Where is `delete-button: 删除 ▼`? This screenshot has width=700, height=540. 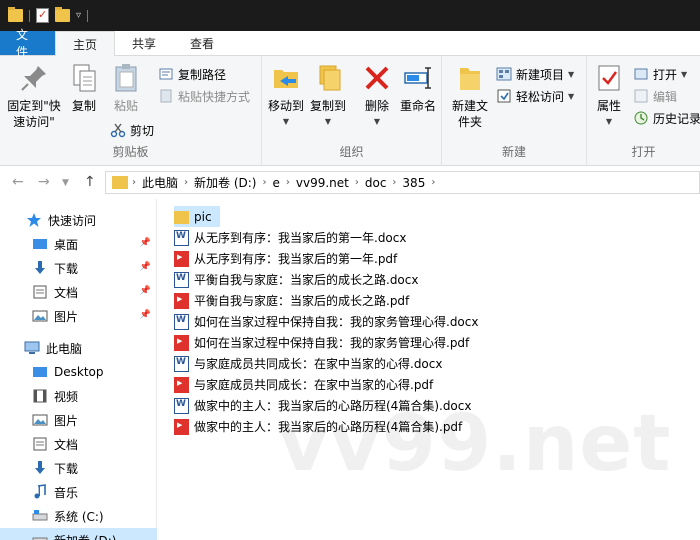 delete-button: 删除 ▼ is located at coordinates (377, 96).